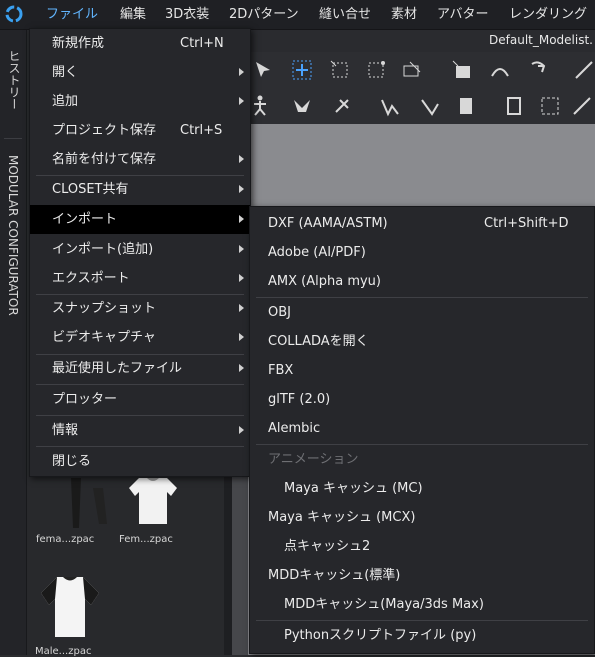 The width and height of the screenshot is (595, 657). What do you see at coordinates (202, 43) in the screenshot?
I see `shortcut-label: Ctrl+N` at bounding box center [202, 43].